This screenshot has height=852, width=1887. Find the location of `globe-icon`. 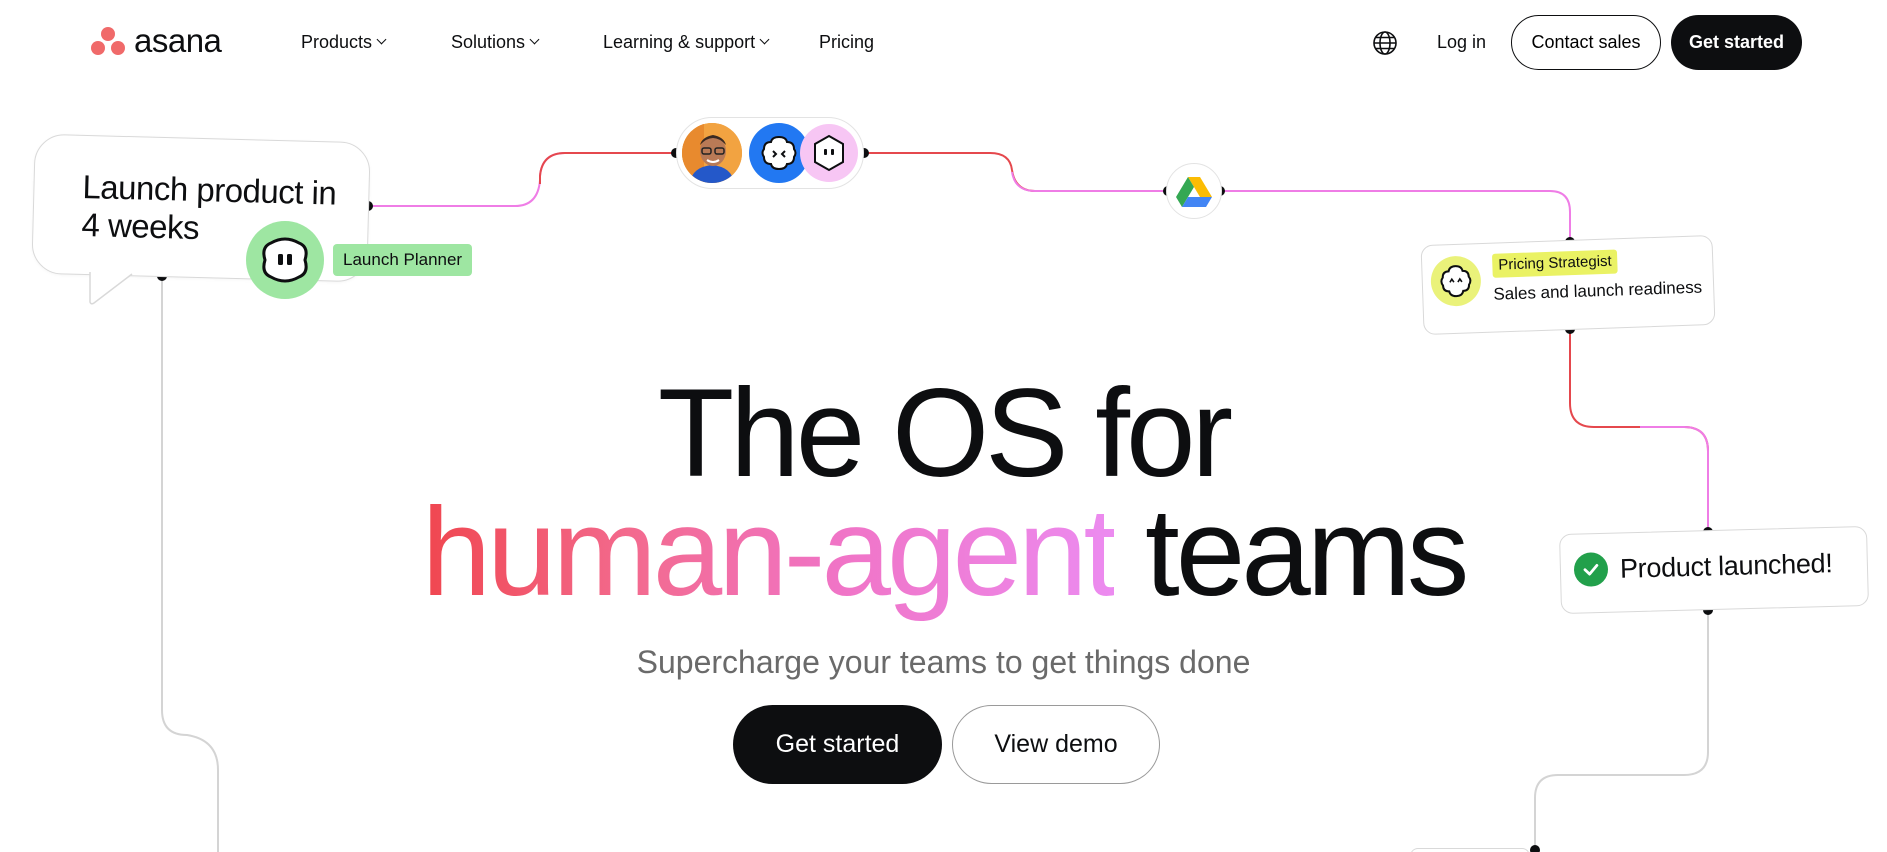

globe-icon is located at coordinates (1385, 43).